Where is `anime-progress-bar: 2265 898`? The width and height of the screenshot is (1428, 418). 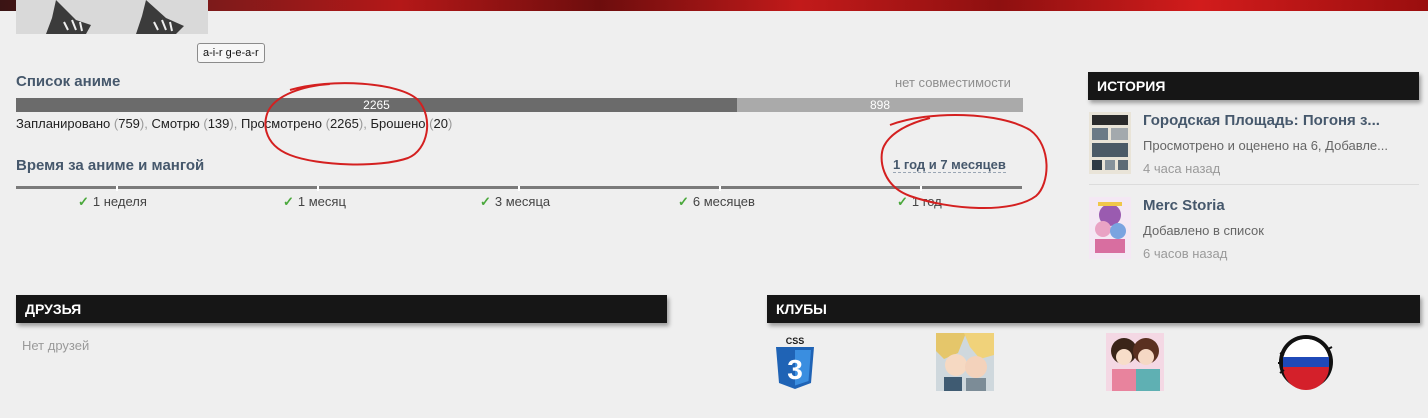 anime-progress-bar: 2265 898 is located at coordinates (519, 105).